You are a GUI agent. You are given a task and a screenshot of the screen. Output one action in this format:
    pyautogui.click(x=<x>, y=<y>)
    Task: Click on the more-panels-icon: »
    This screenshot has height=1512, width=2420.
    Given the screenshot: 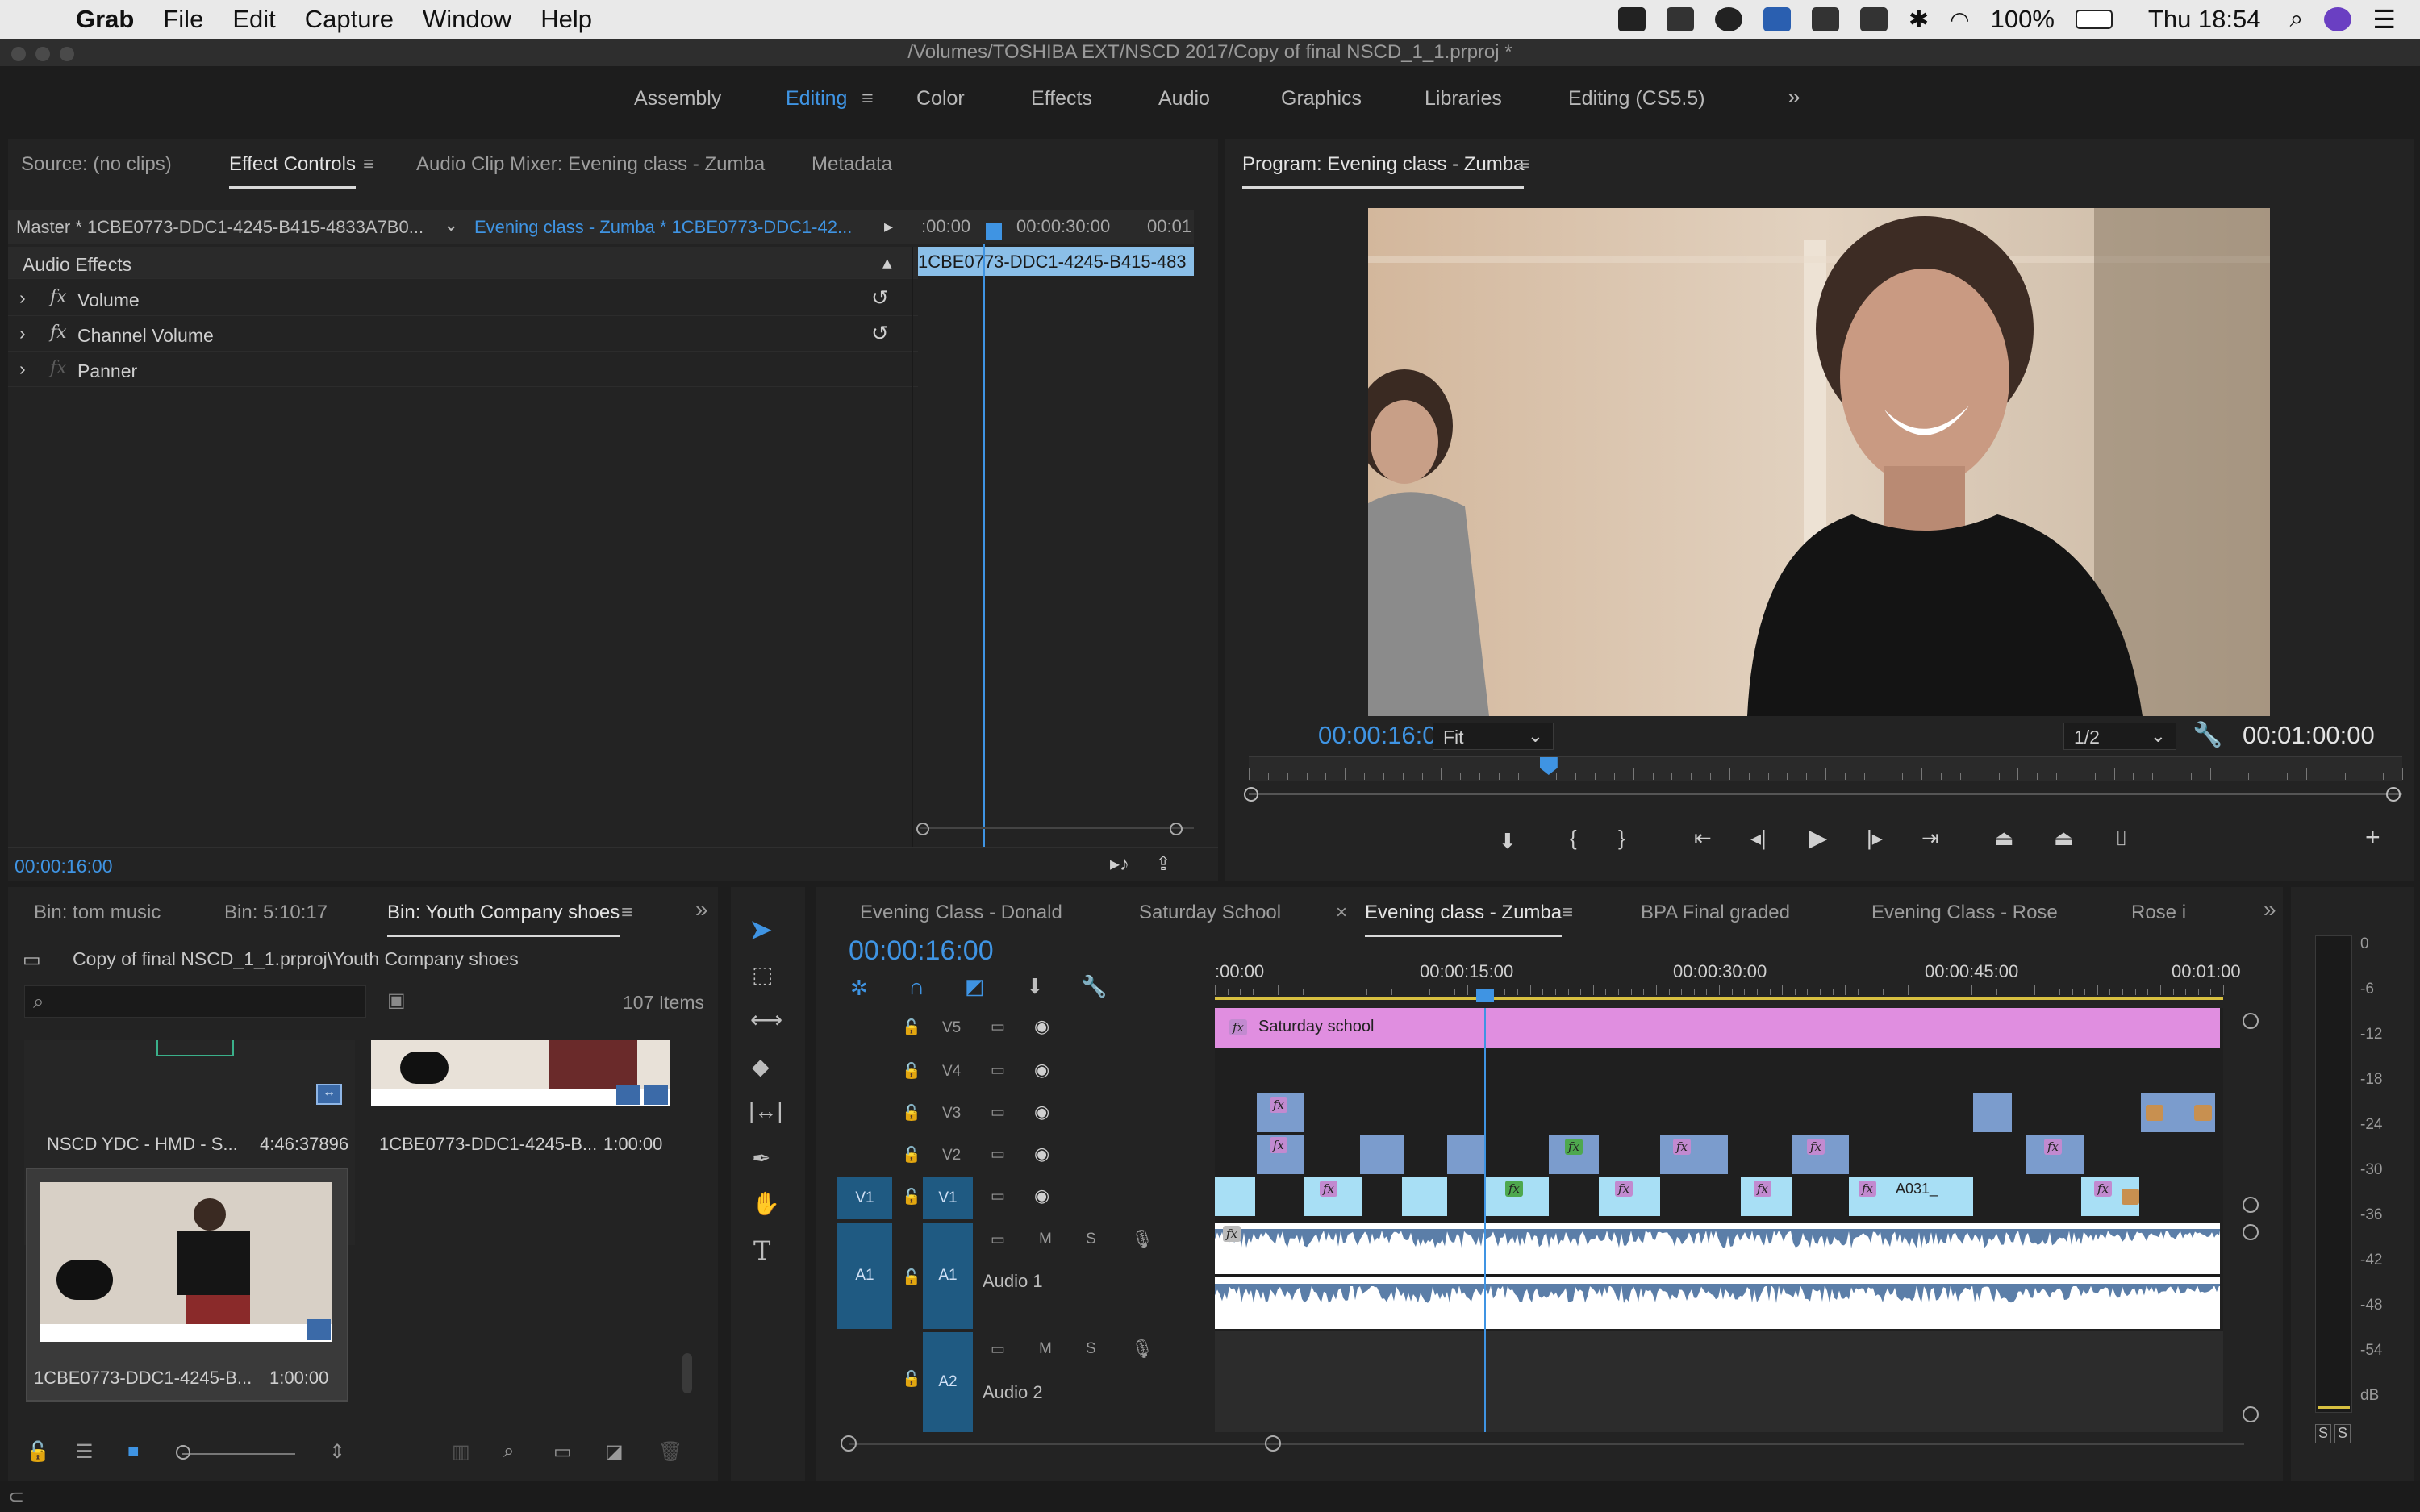 What is the action you would take?
    pyautogui.click(x=701, y=910)
    